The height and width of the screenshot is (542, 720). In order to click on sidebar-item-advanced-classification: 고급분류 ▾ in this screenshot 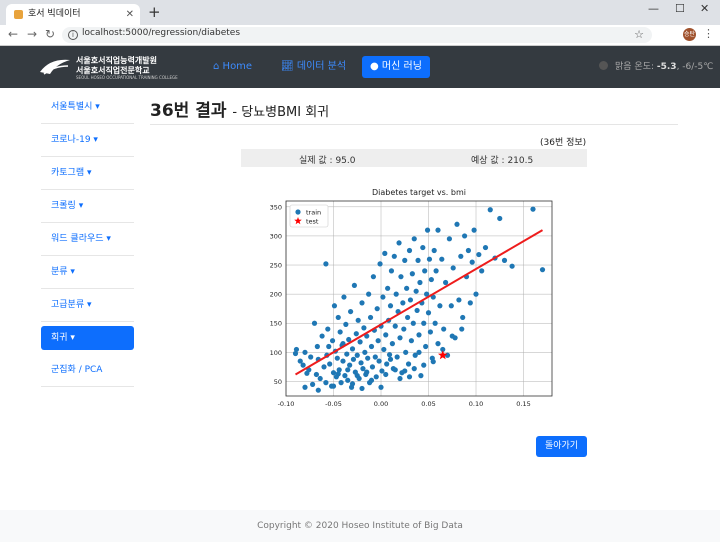, I will do `click(87, 305)`.